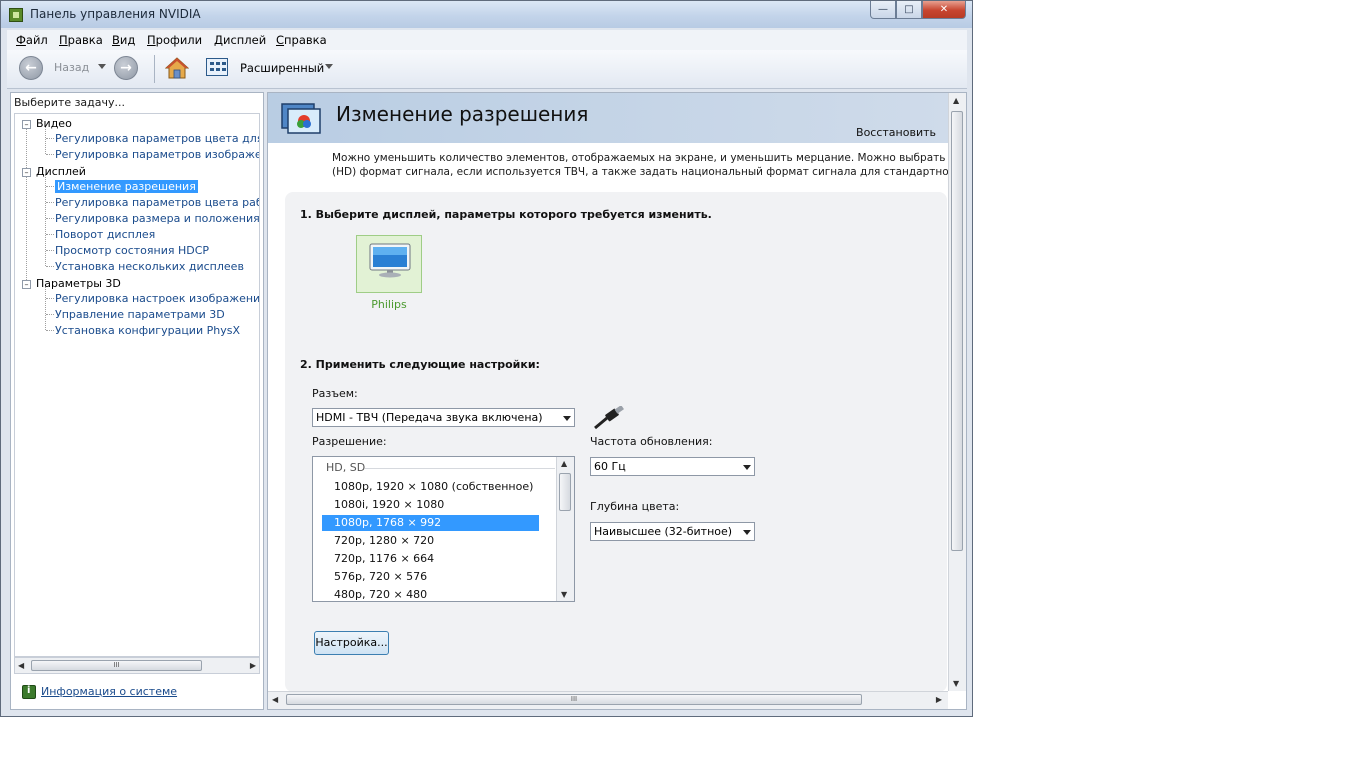 Image resolution: width=1366 pixels, height=768 pixels. Describe the element at coordinates (240, 40) in the screenshot. I see `menu-display: Дисплей` at that location.